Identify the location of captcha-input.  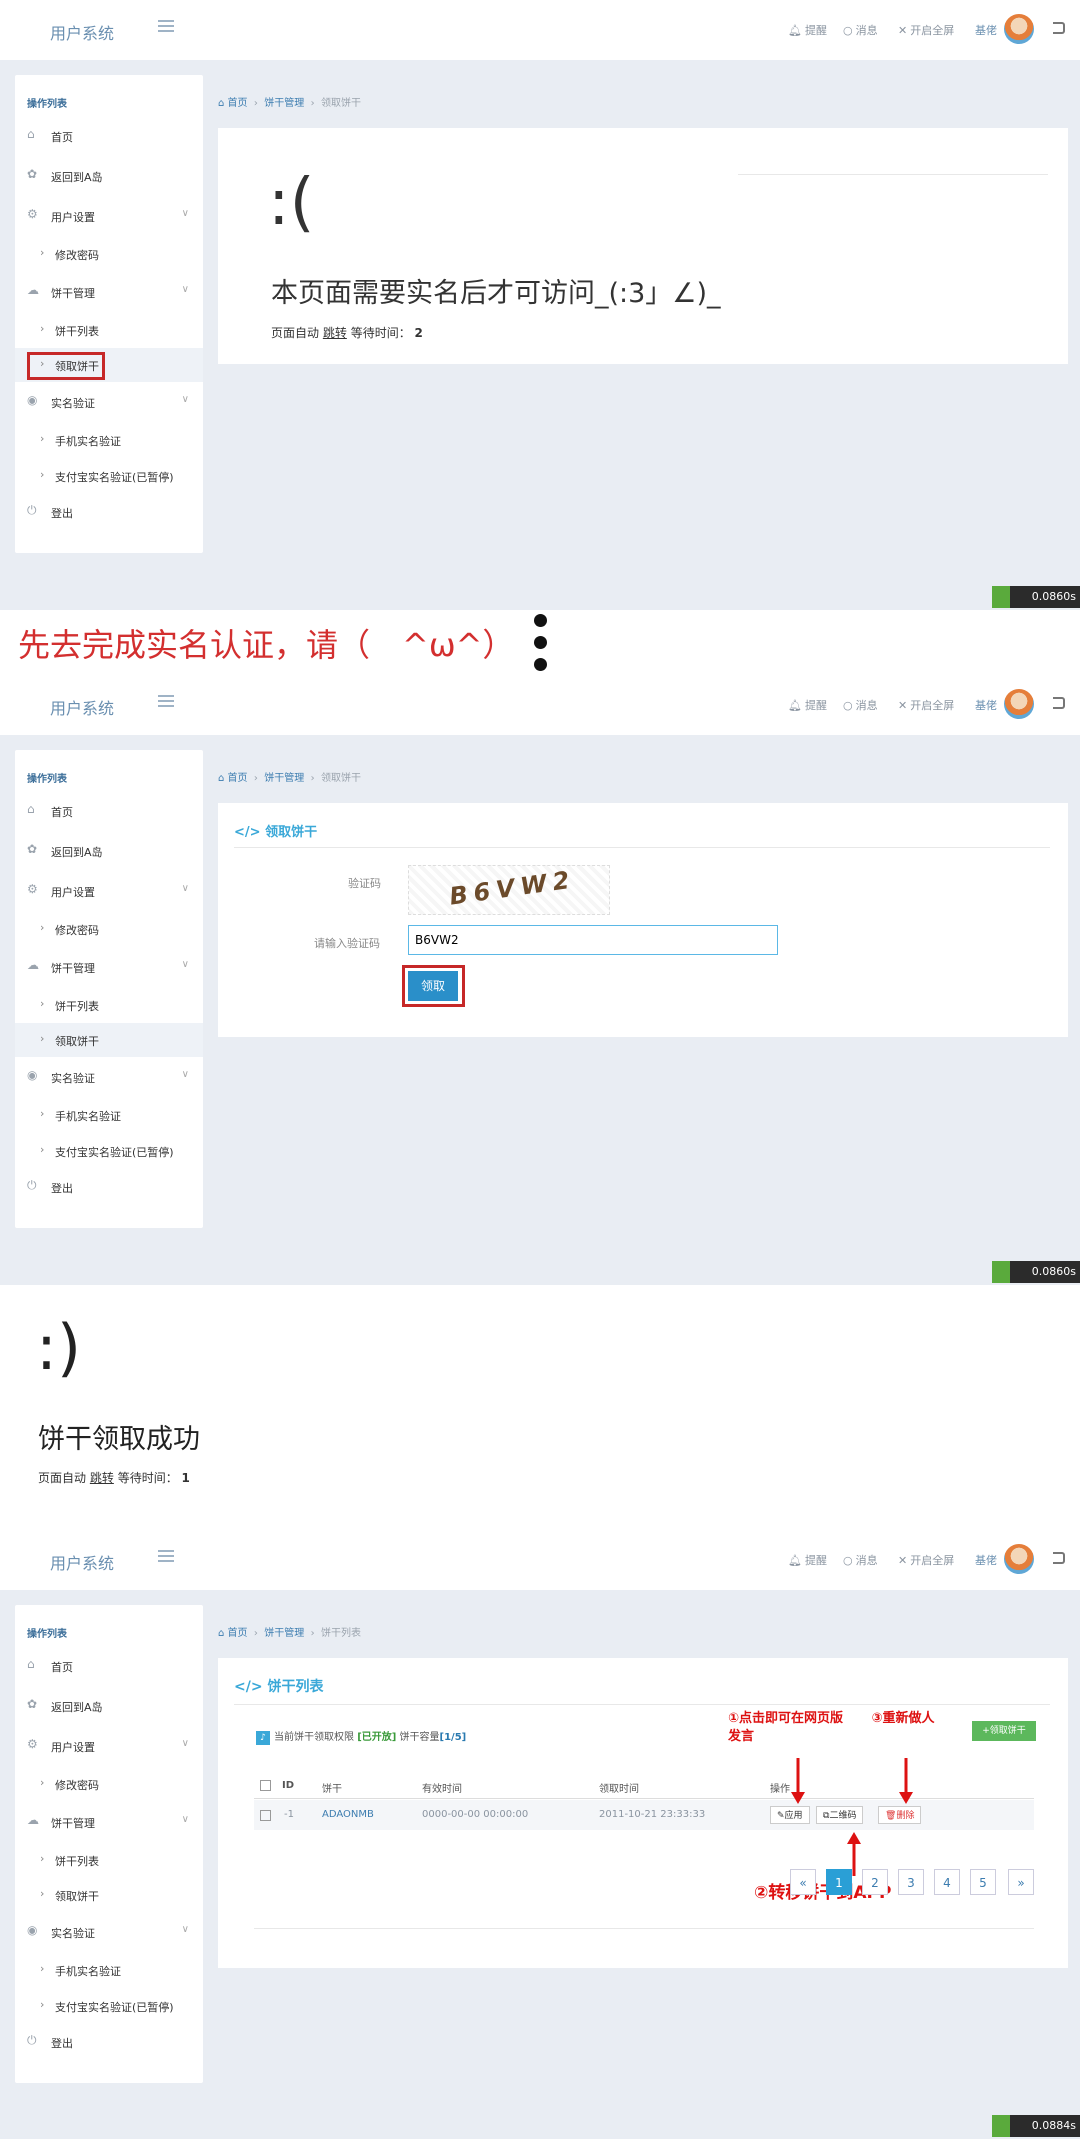
(593, 940).